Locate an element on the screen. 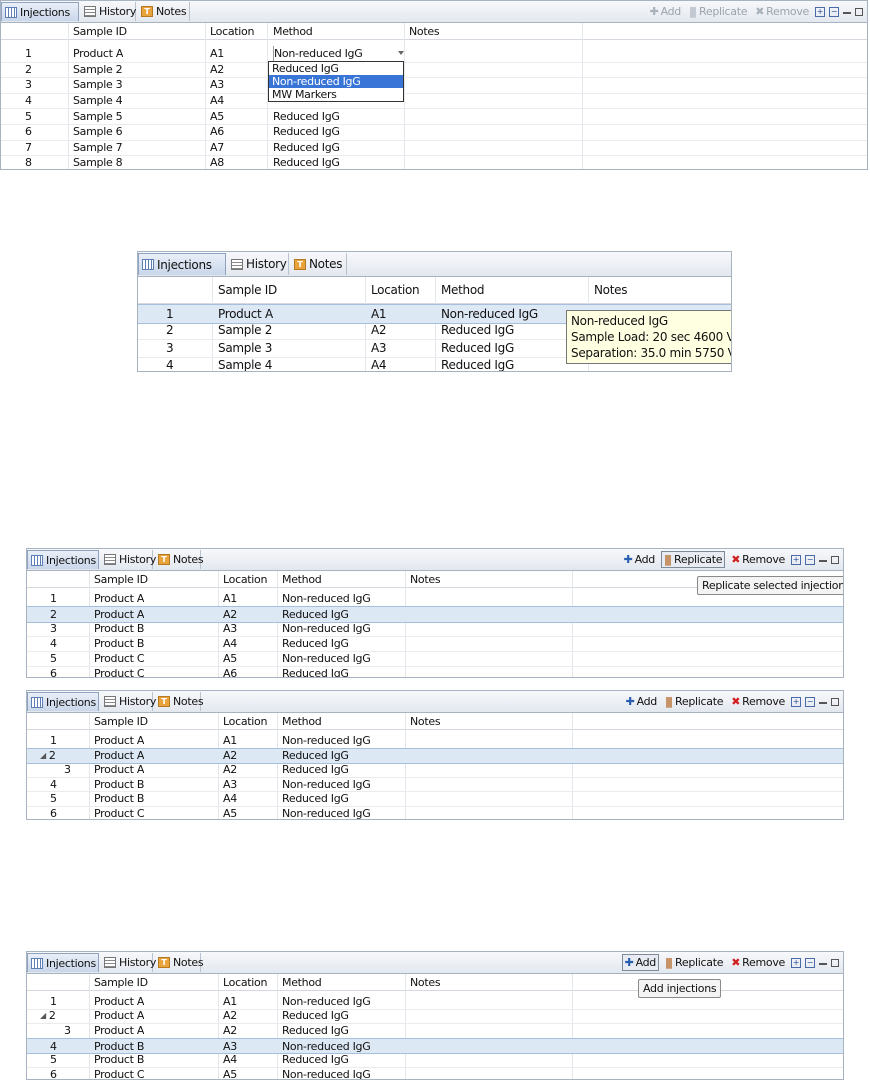 This screenshot has height=1080, width=870. table-row: 6 Sample 6 A6 Reduced IgG is located at coordinates (434, 132).